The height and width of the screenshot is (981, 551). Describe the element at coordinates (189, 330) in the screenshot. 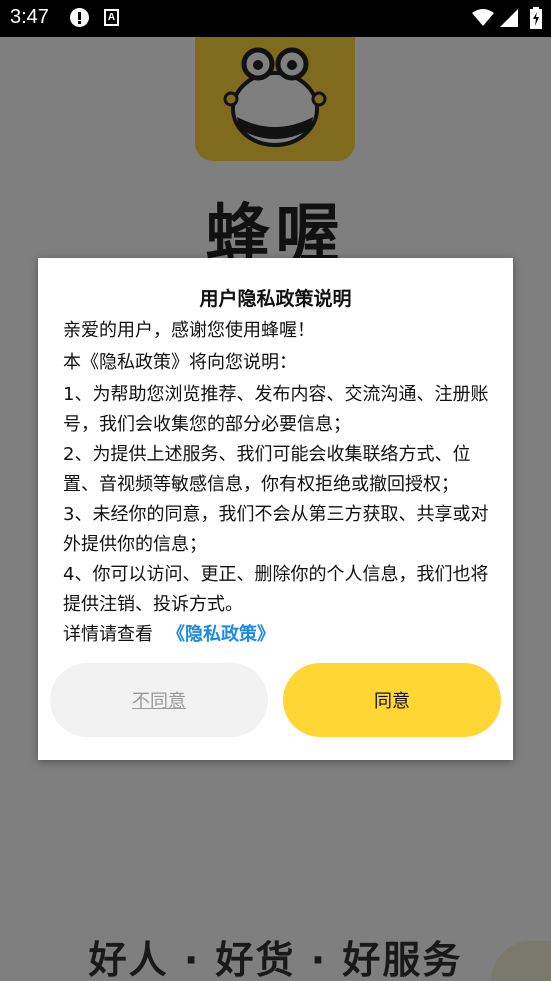

I see `paragraph: 亲爱的用户，感谢您使用蜂喔！` at that location.